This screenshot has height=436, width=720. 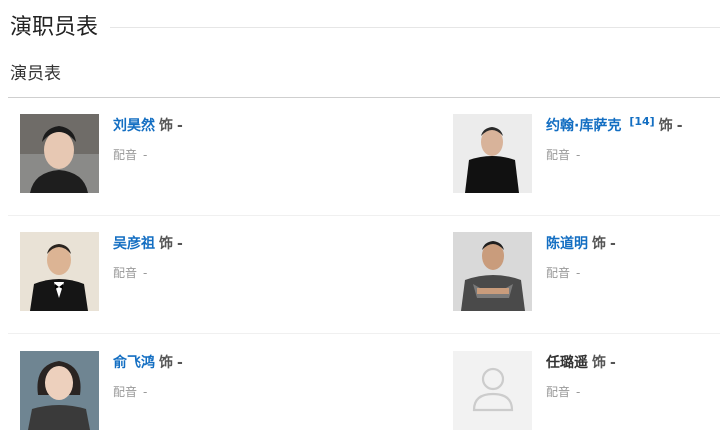 What do you see at coordinates (586, 272) in the screenshot?
I see `cast-item: 陈道明饰 - 配音 -` at bounding box center [586, 272].